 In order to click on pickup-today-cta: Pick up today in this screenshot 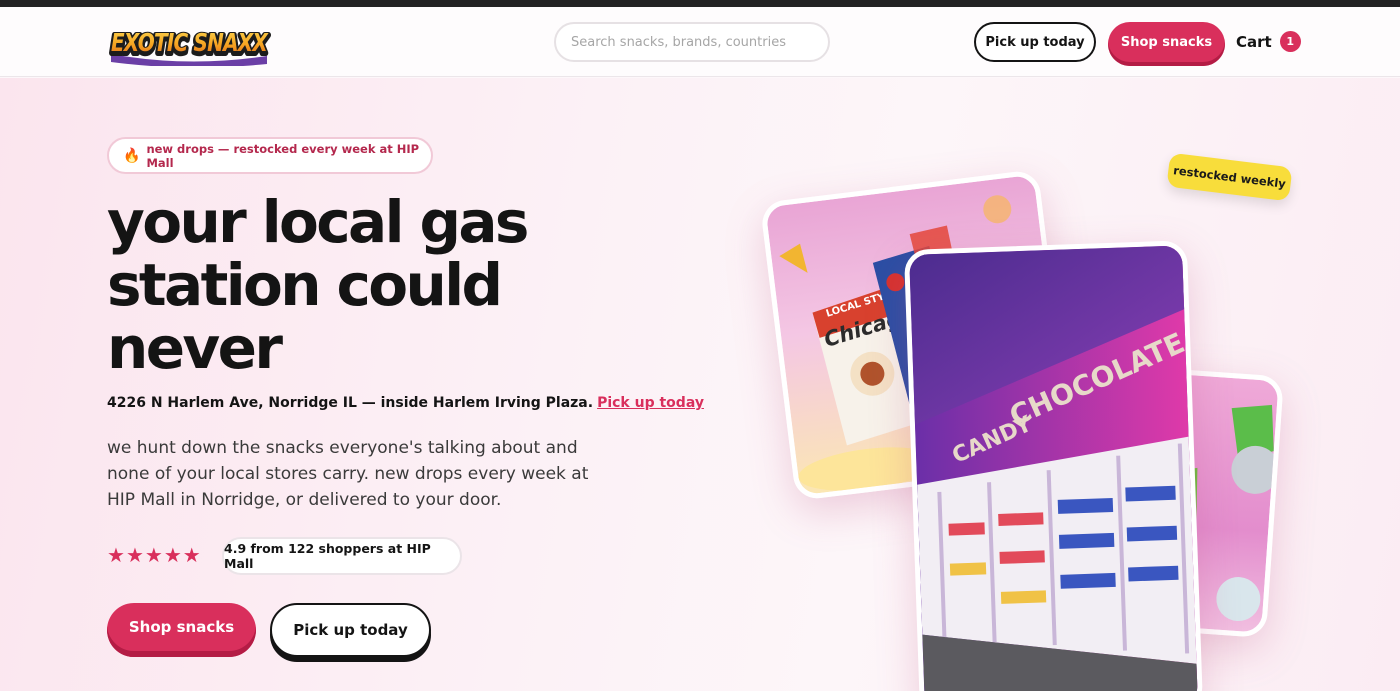, I will do `click(350, 630)`.